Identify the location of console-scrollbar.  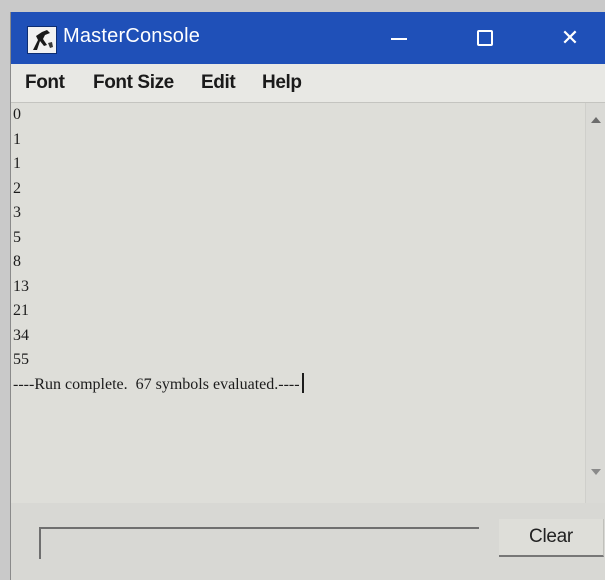
(595, 303).